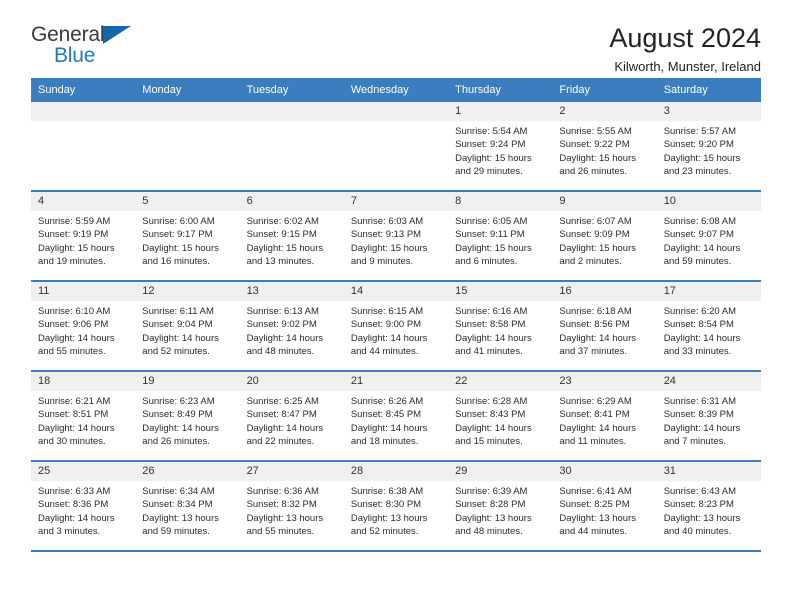  Describe the element at coordinates (490, 325) in the screenshot. I see `sunset-text: Sunset: 8:58 PM` at that location.